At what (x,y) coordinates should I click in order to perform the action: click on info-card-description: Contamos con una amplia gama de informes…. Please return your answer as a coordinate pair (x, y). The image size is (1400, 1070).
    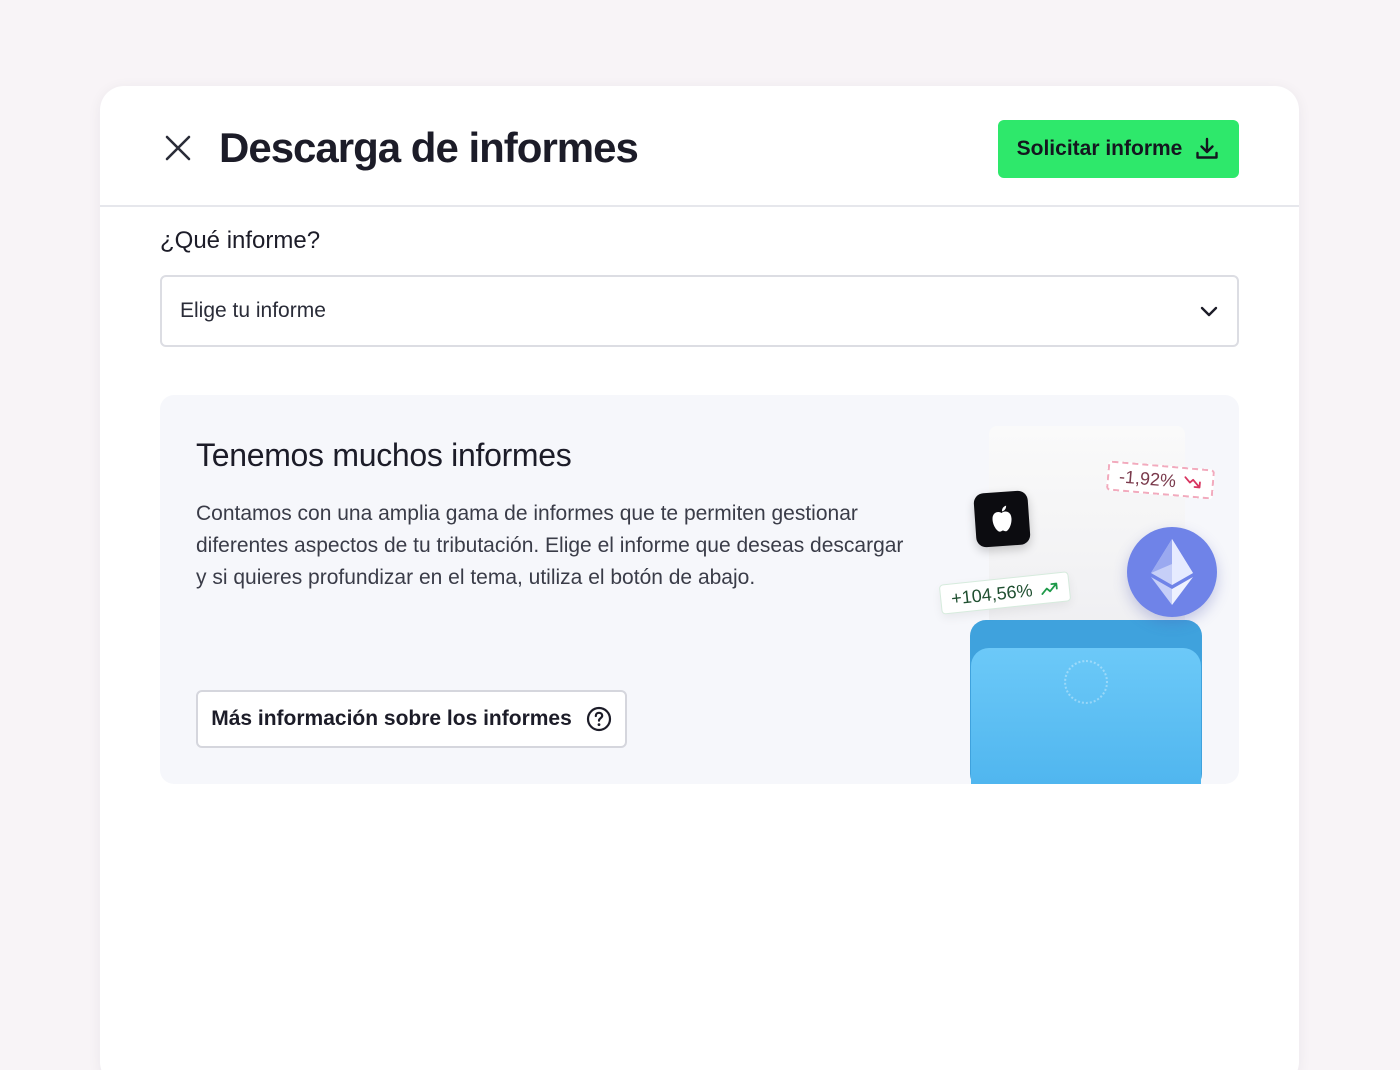
    Looking at the image, I should click on (550, 545).